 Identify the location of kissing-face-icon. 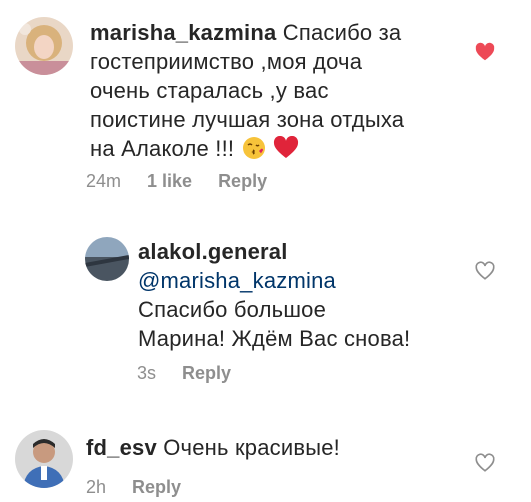
(254, 151).